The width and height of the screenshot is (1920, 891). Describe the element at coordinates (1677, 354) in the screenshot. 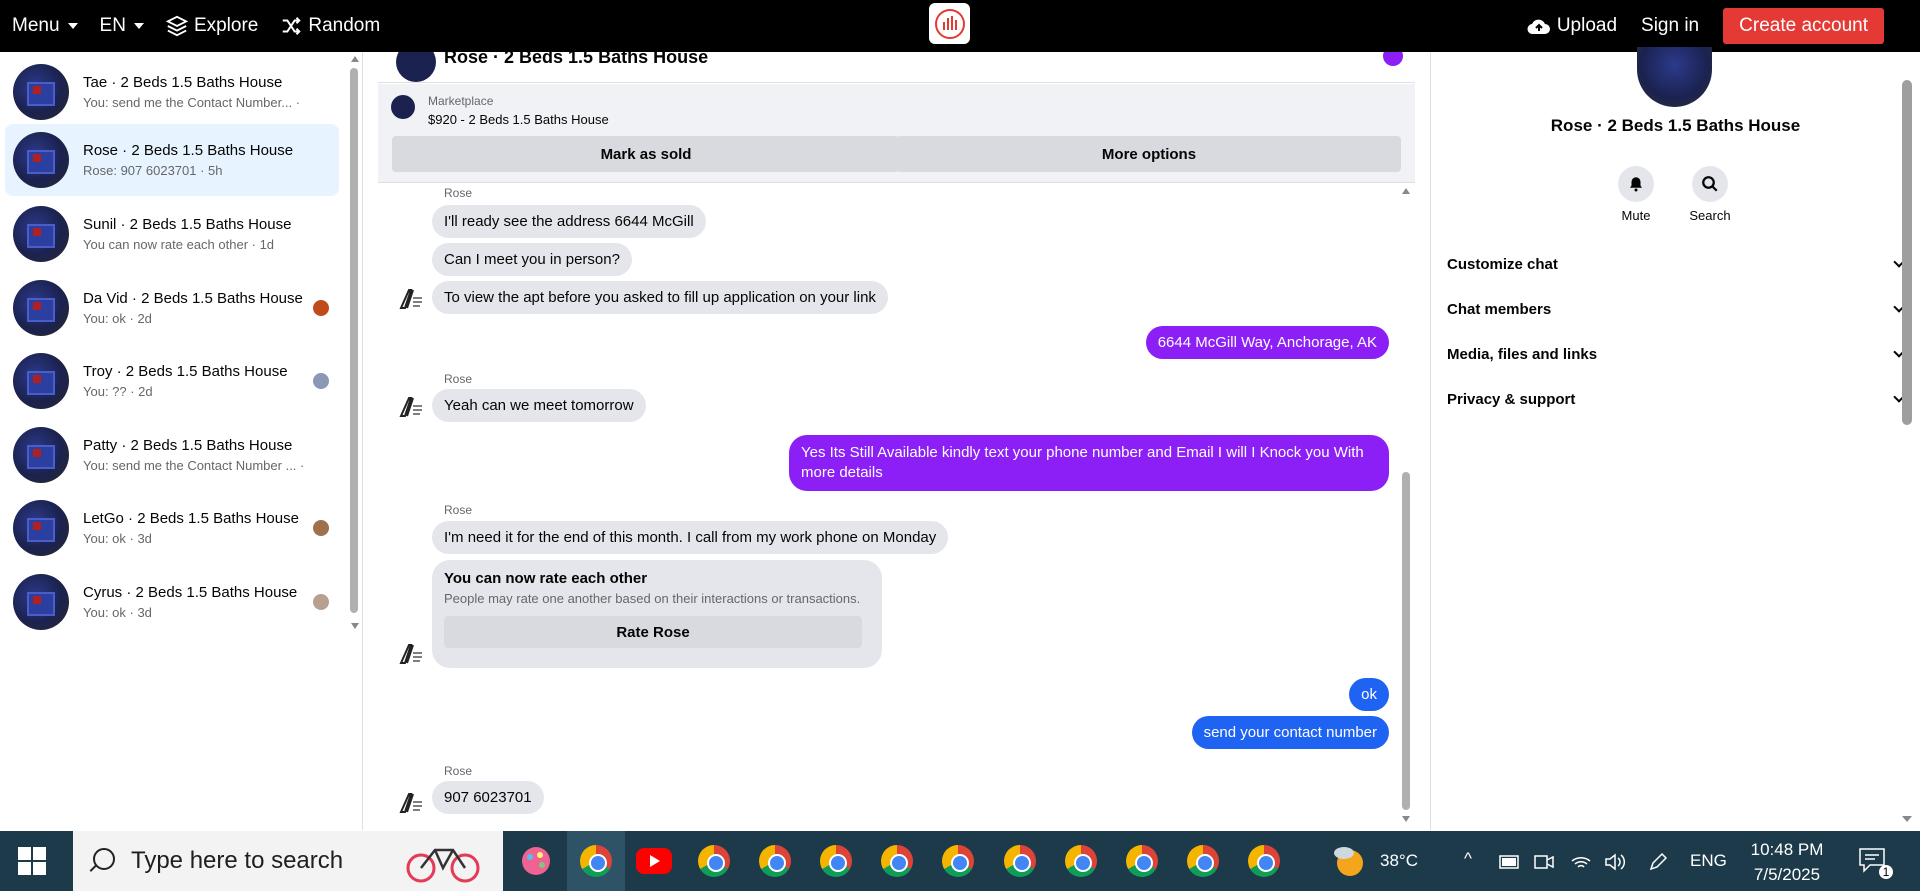

I see `media-files-links-row: Media, files and links` at that location.